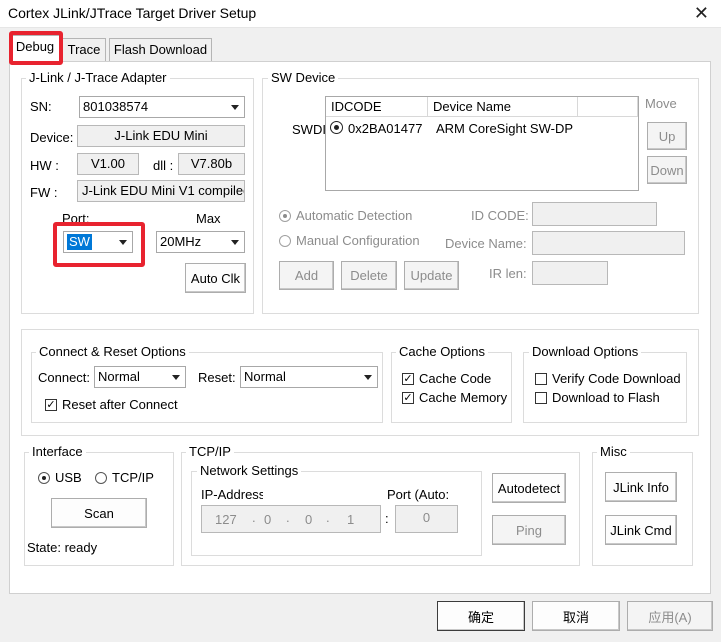  What do you see at coordinates (57, 452) in the screenshot?
I see `interface-group-title: Interface` at bounding box center [57, 452].